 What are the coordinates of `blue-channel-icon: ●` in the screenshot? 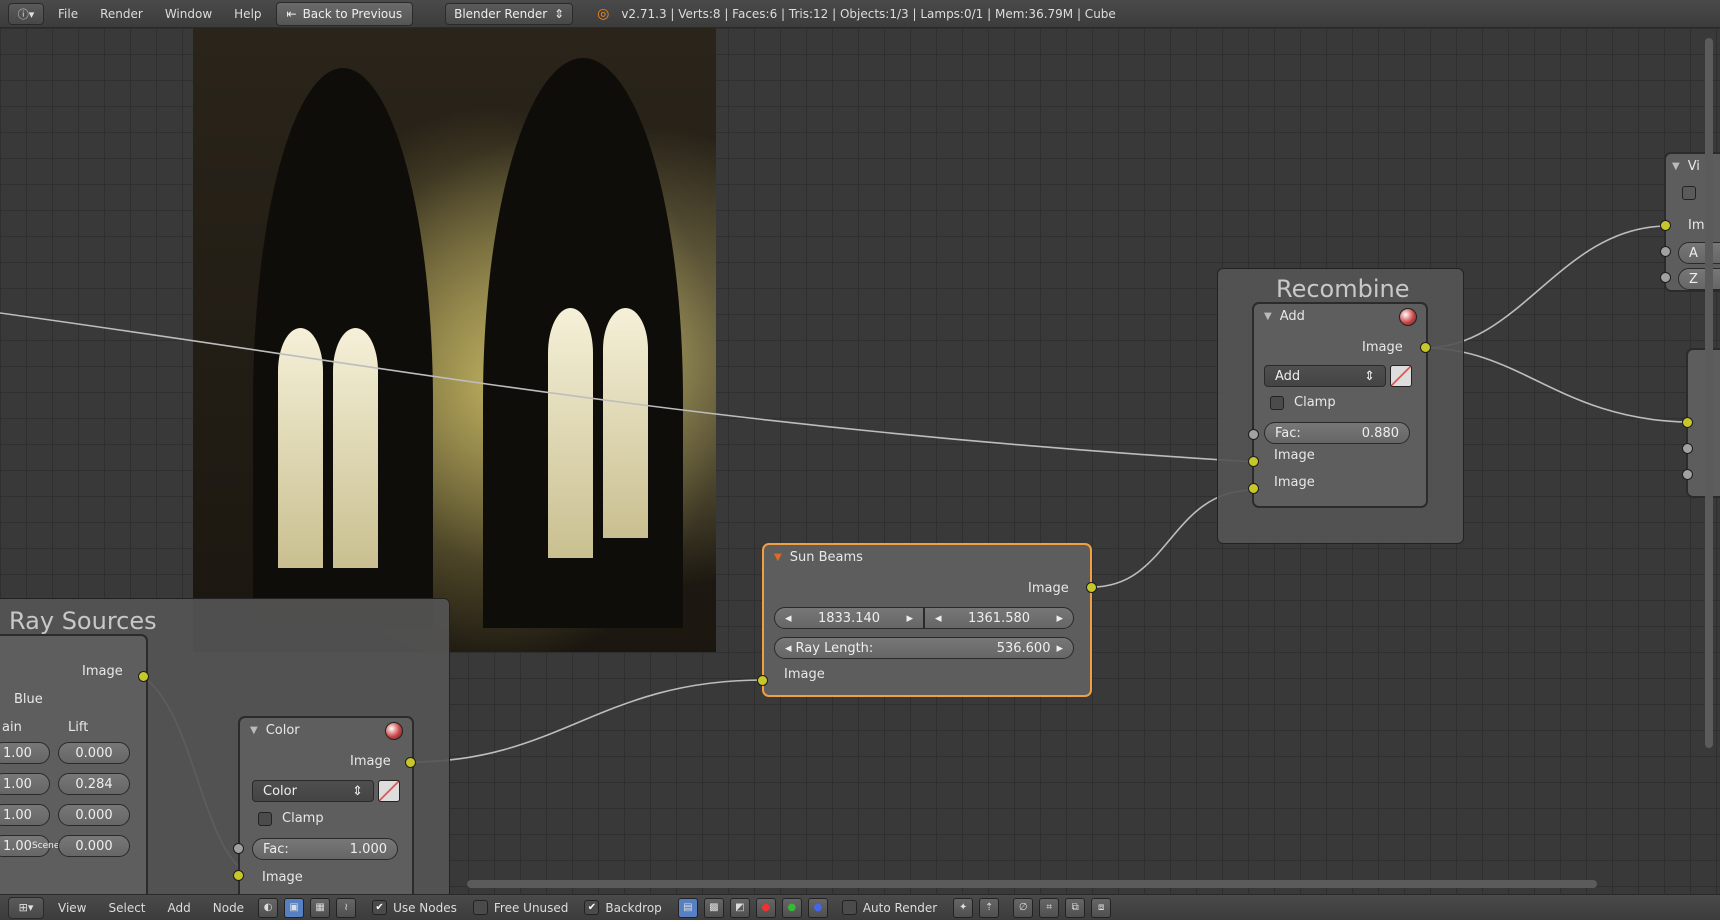 It's located at (817, 907).